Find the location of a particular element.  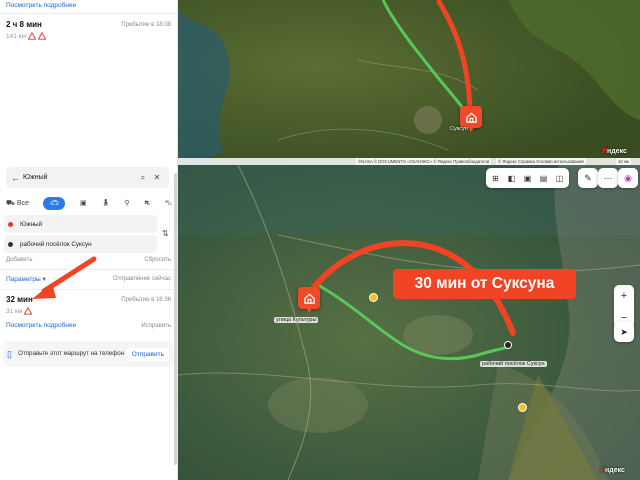

map-attribution-links: © Яндекс Справка Условия использования is located at coordinates (541, 161).